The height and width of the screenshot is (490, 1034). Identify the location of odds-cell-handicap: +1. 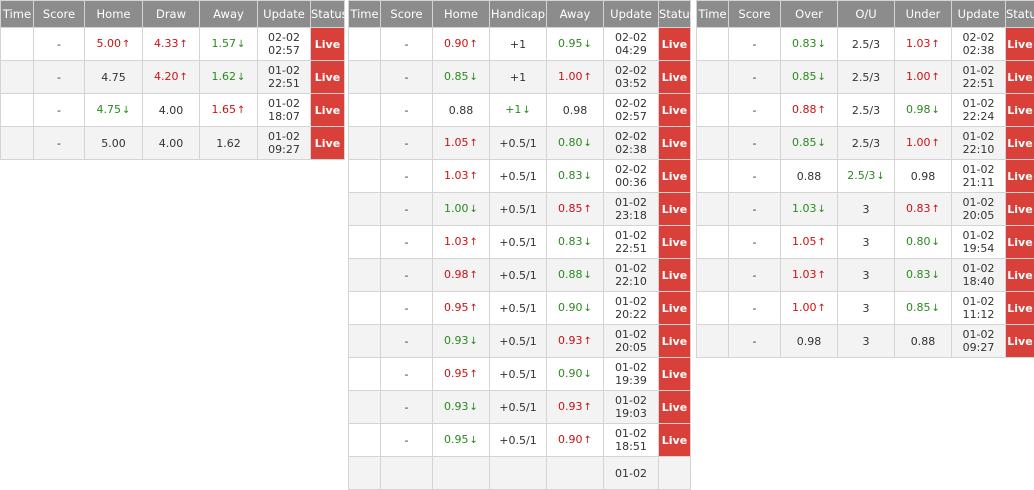
(518, 44).